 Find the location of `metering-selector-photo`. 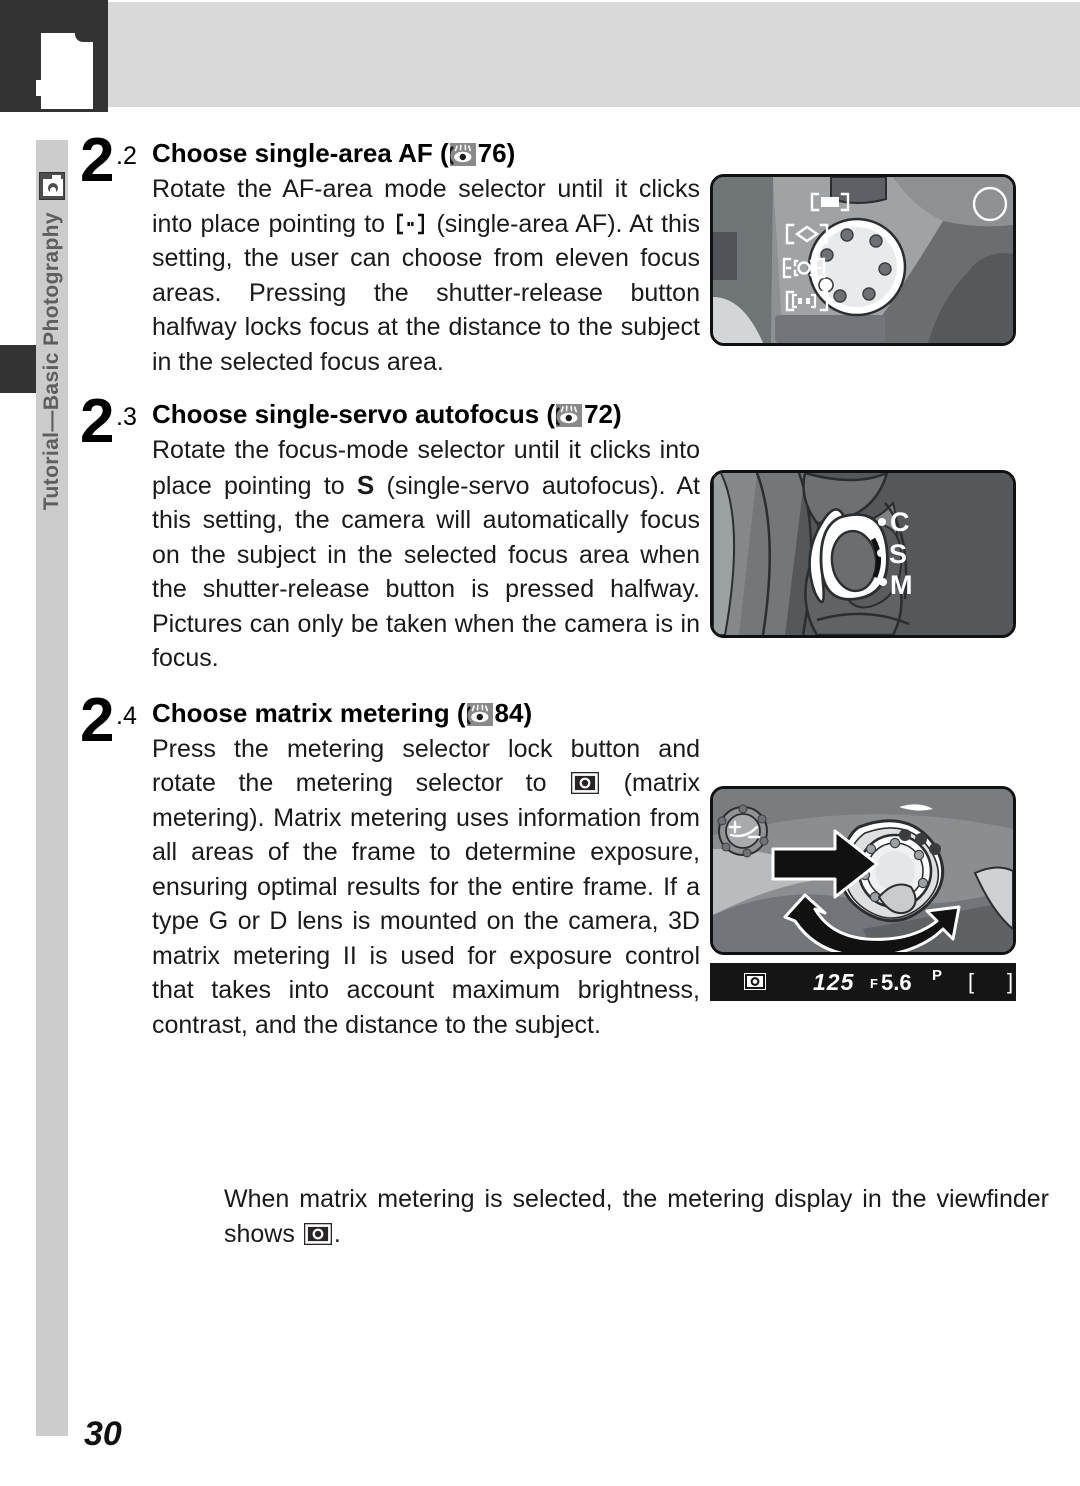

metering-selector-photo is located at coordinates (863, 870).